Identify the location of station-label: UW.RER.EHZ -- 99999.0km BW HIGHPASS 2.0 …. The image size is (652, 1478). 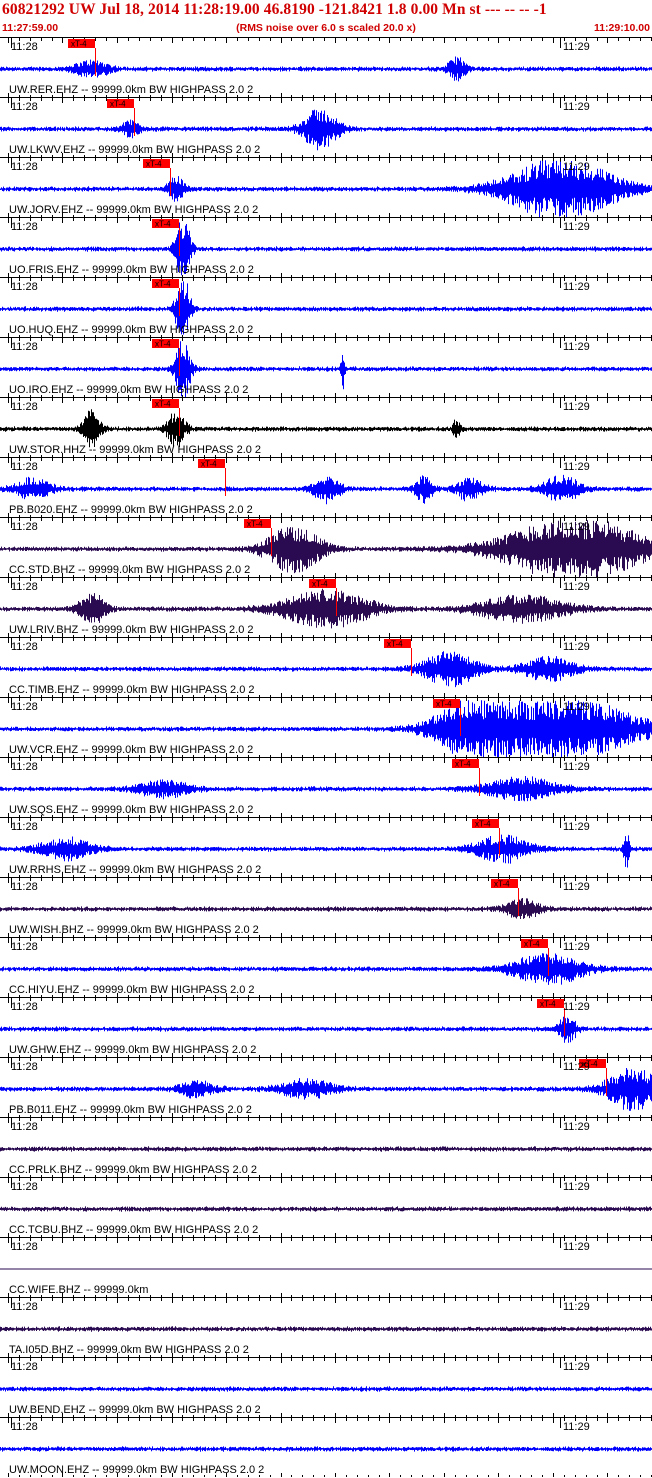
(131, 90).